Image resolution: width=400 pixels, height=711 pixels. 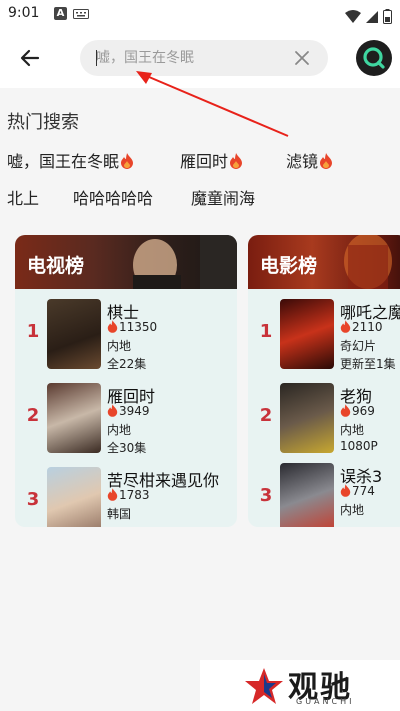 I want to click on item-genre: 奇幻片, so click(x=358, y=346).